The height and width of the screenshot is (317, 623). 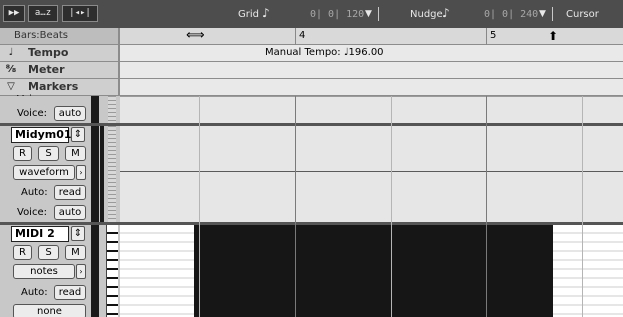 What do you see at coordinates (119, 62) in the screenshot?
I see `ruler-divider` at bounding box center [119, 62].